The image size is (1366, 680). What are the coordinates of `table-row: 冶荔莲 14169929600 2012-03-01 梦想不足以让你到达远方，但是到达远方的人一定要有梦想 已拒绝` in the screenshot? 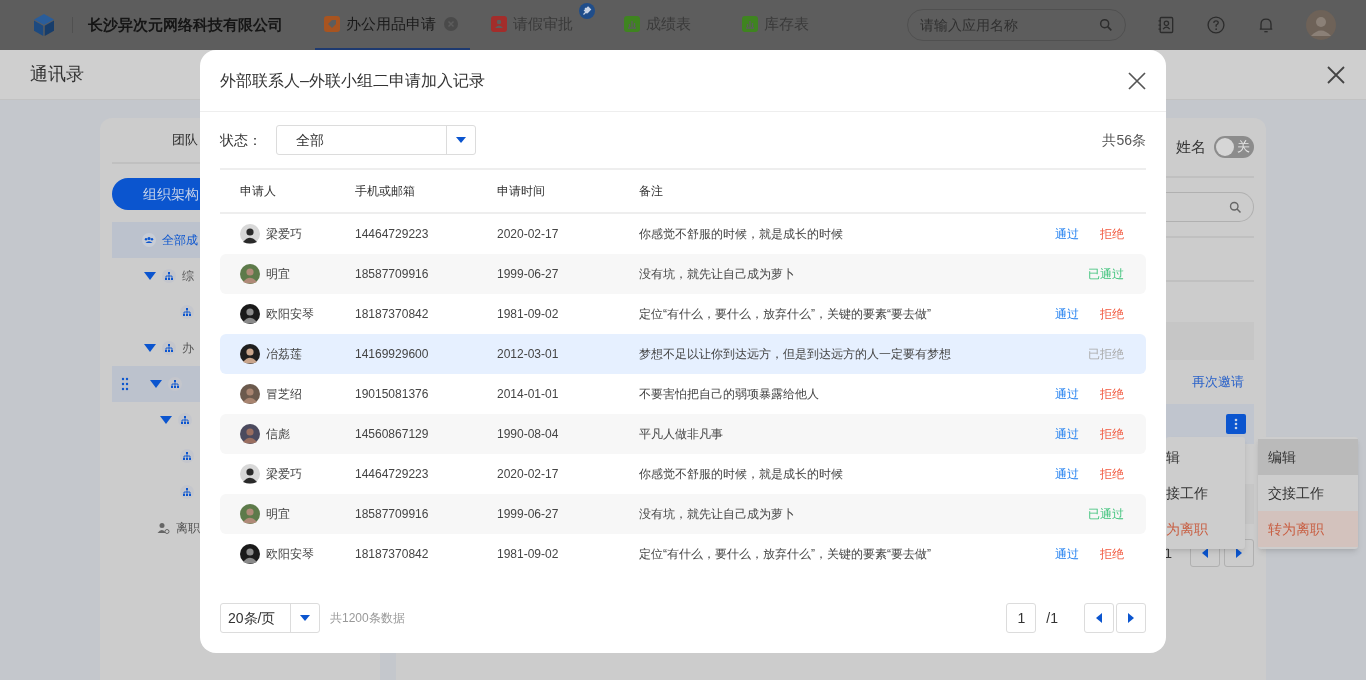 It's located at (683, 354).